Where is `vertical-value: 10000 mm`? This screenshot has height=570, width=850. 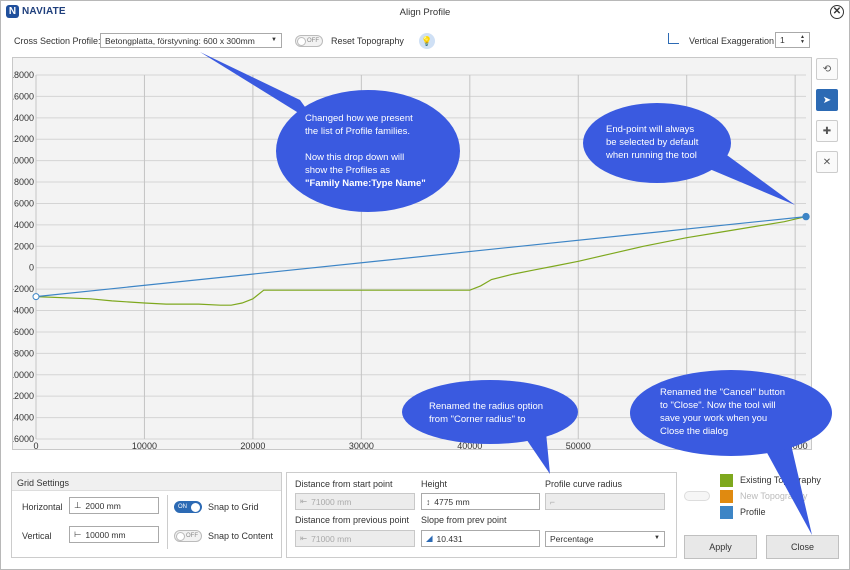 vertical-value: 10000 mm is located at coordinates (105, 534).